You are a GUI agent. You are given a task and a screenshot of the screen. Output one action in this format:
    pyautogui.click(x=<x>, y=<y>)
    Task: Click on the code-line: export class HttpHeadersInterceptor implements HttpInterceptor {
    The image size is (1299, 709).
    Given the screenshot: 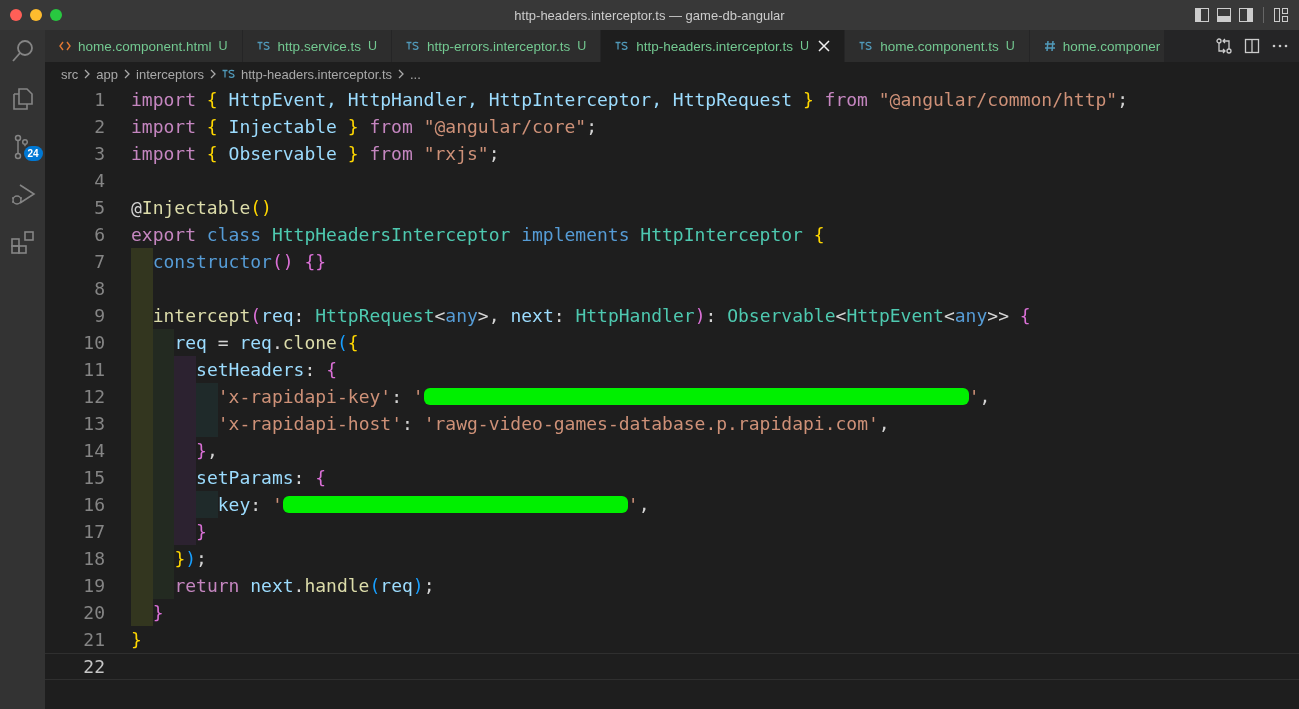 What is the action you would take?
    pyautogui.click(x=478, y=234)
    